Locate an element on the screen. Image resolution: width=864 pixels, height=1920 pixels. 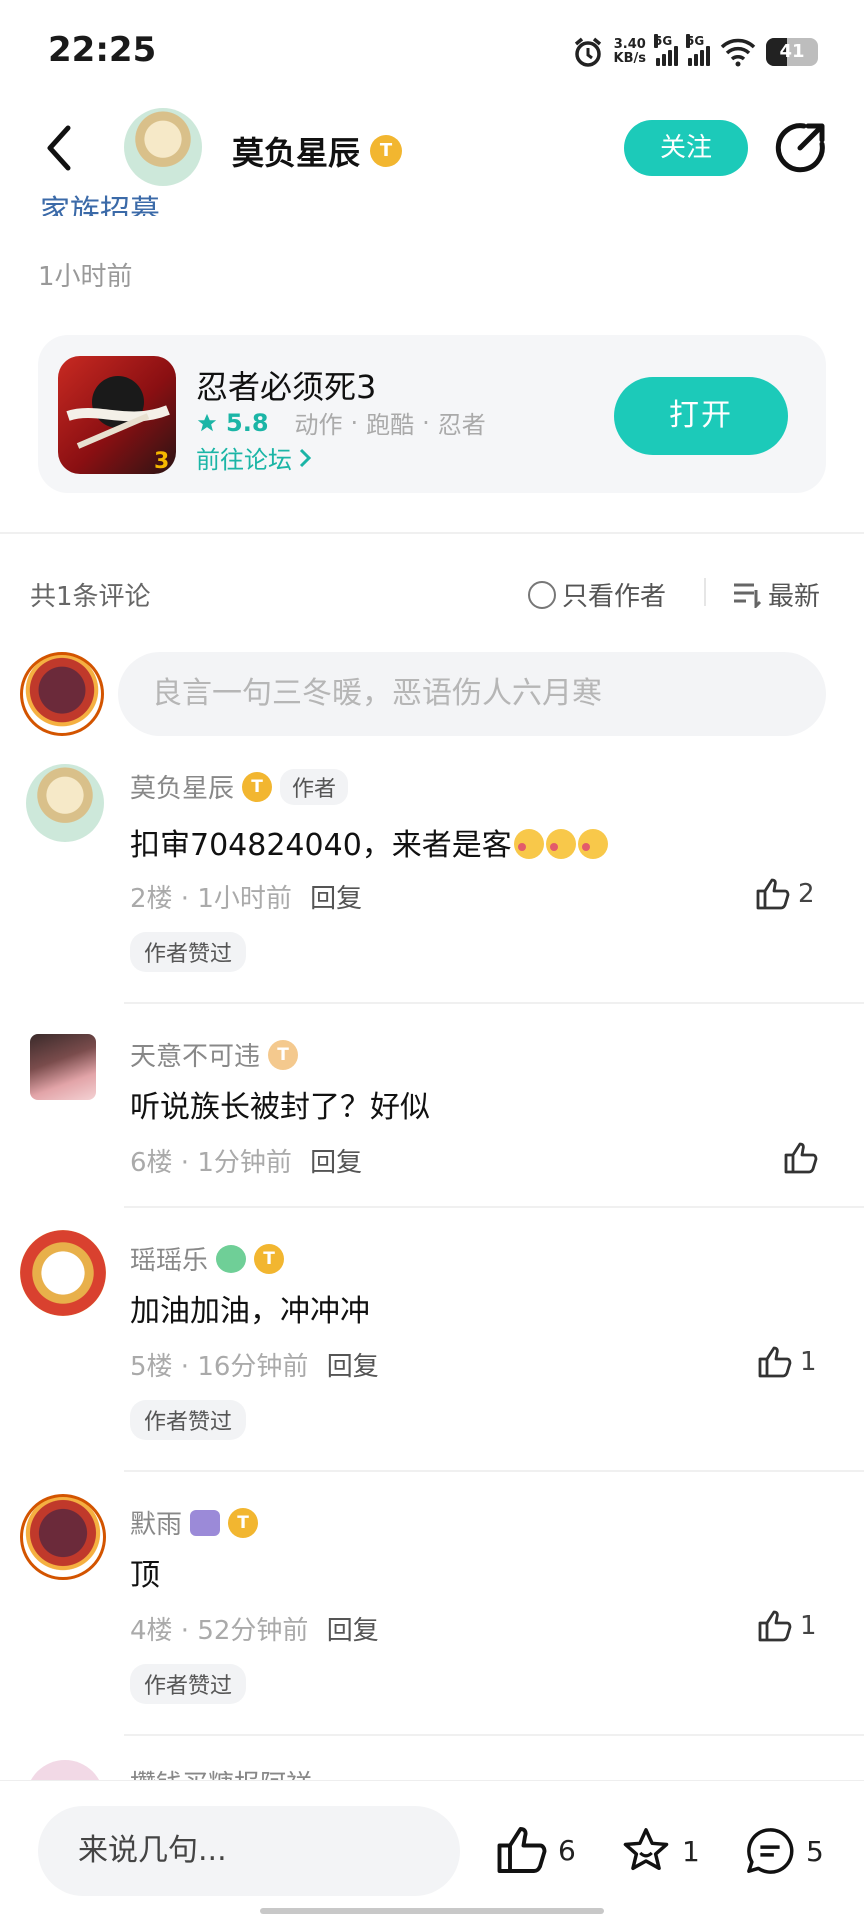
header-separator is located at coordinates (705, 592).